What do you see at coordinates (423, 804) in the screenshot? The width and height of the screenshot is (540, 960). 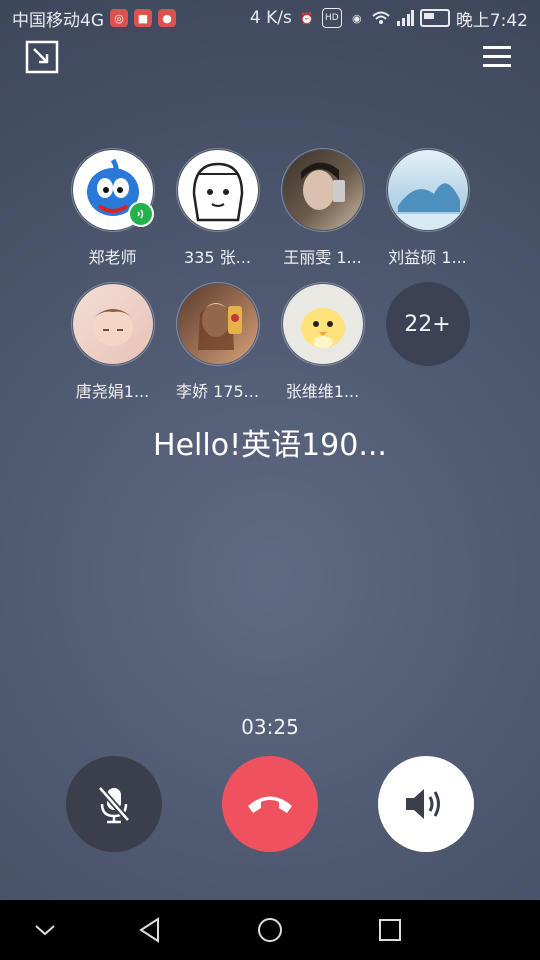 I see `speaker-icon` at bounding box center [423, 804].